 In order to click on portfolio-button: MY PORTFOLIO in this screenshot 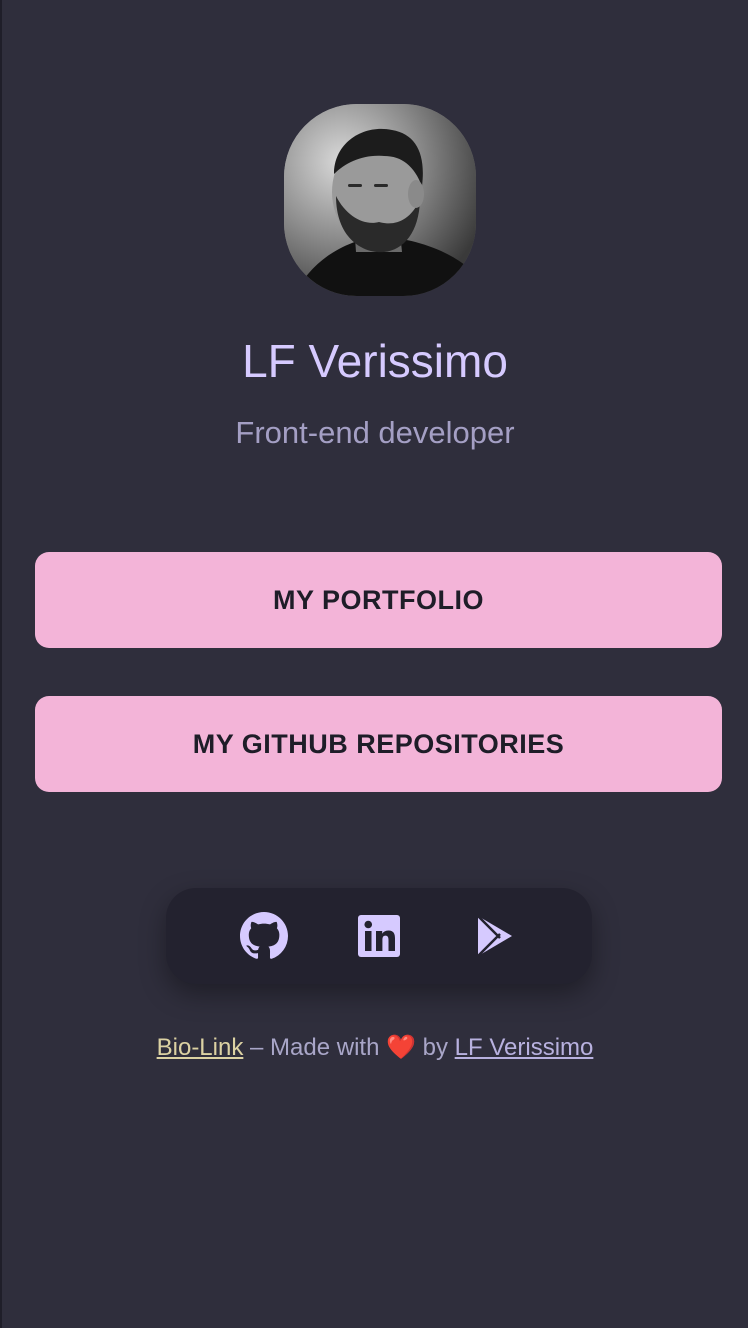, I will do `click(378, 600)`.